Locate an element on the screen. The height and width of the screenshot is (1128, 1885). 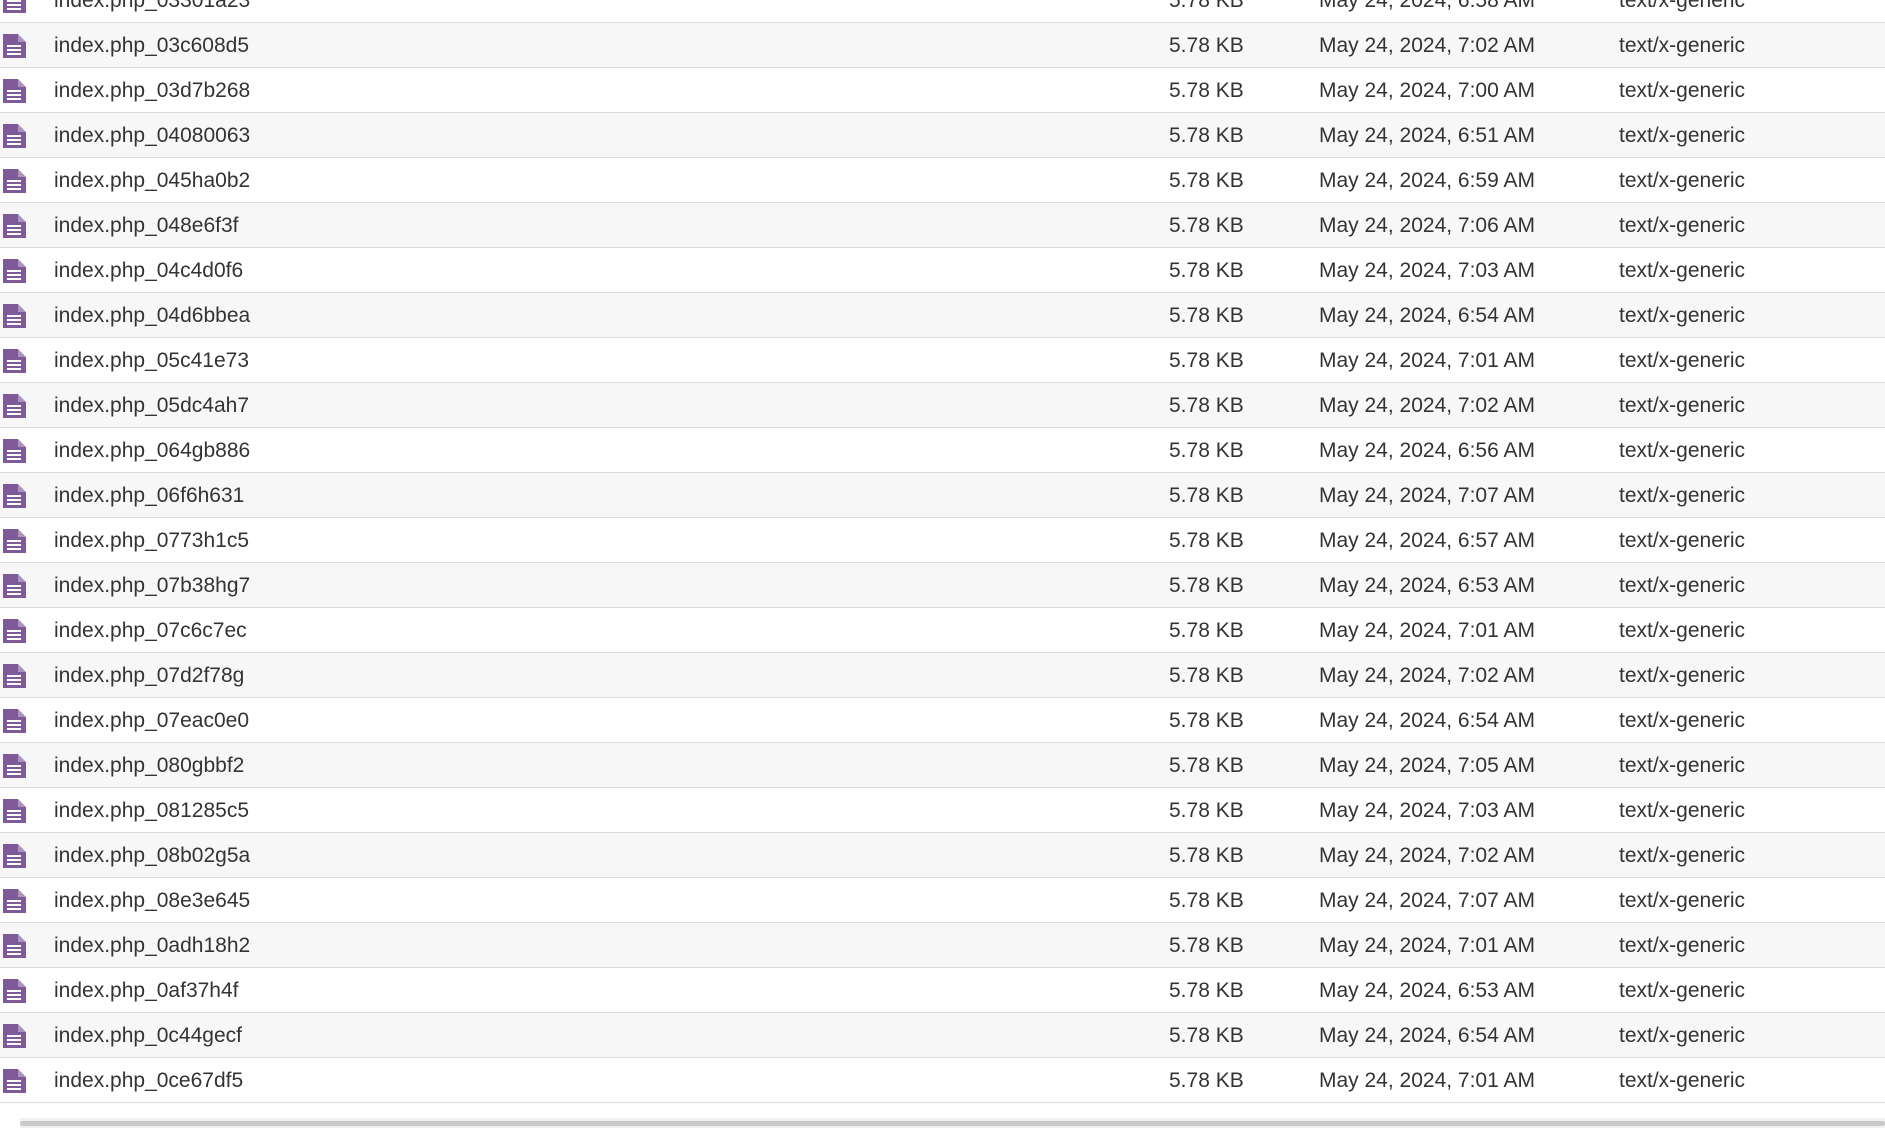
file-name-link: index.php_064gb886 is located at coordinates (152, 450).